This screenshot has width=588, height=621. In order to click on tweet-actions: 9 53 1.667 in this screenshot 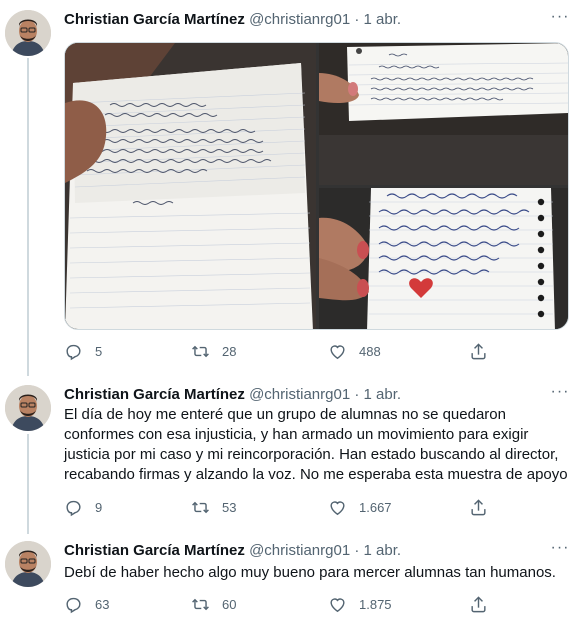, I will do `click(279, 507)`.